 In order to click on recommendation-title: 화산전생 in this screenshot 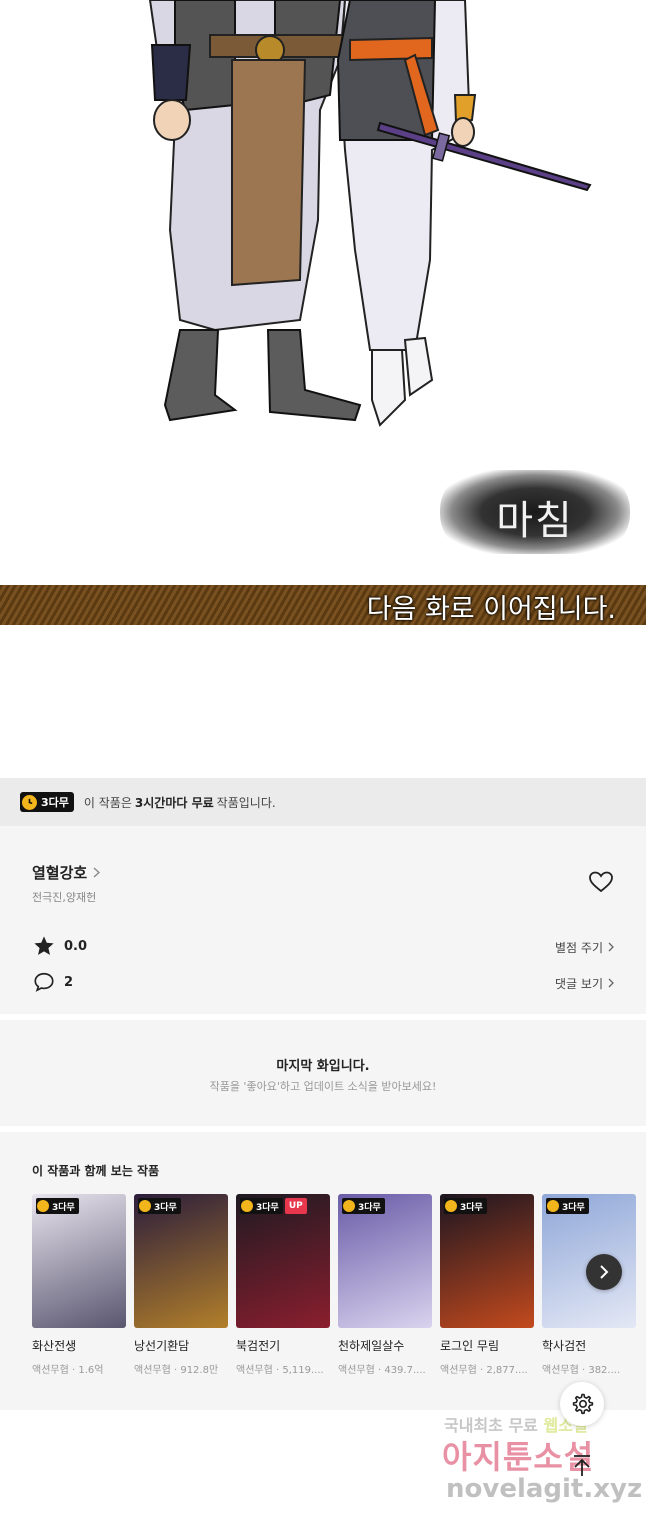, I will do `click(54, 1346)`.